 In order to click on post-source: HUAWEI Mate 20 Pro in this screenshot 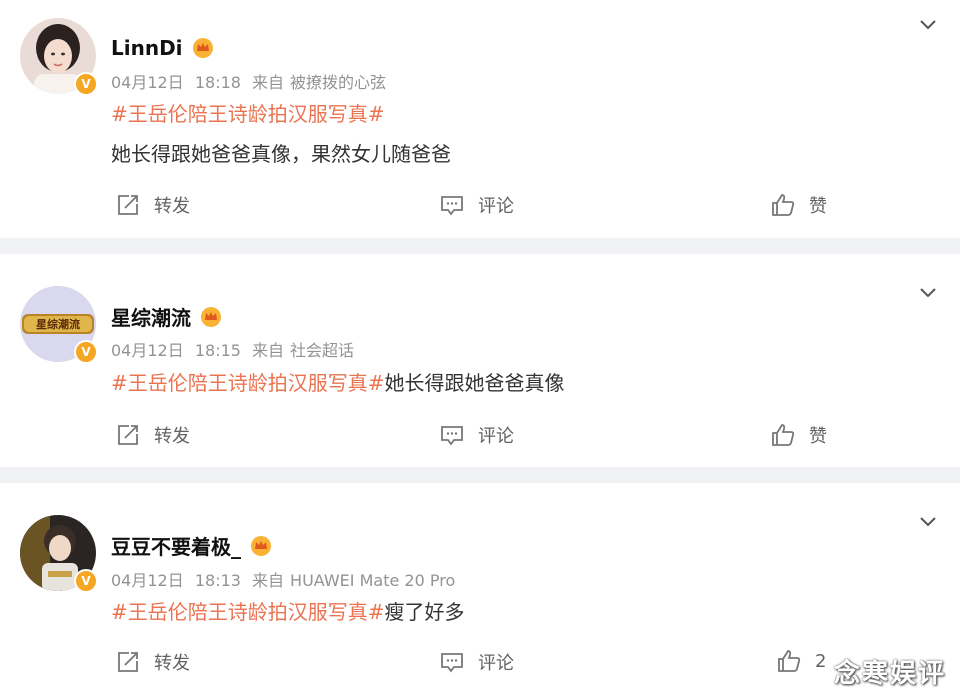, I will do `click(372, 580)`.